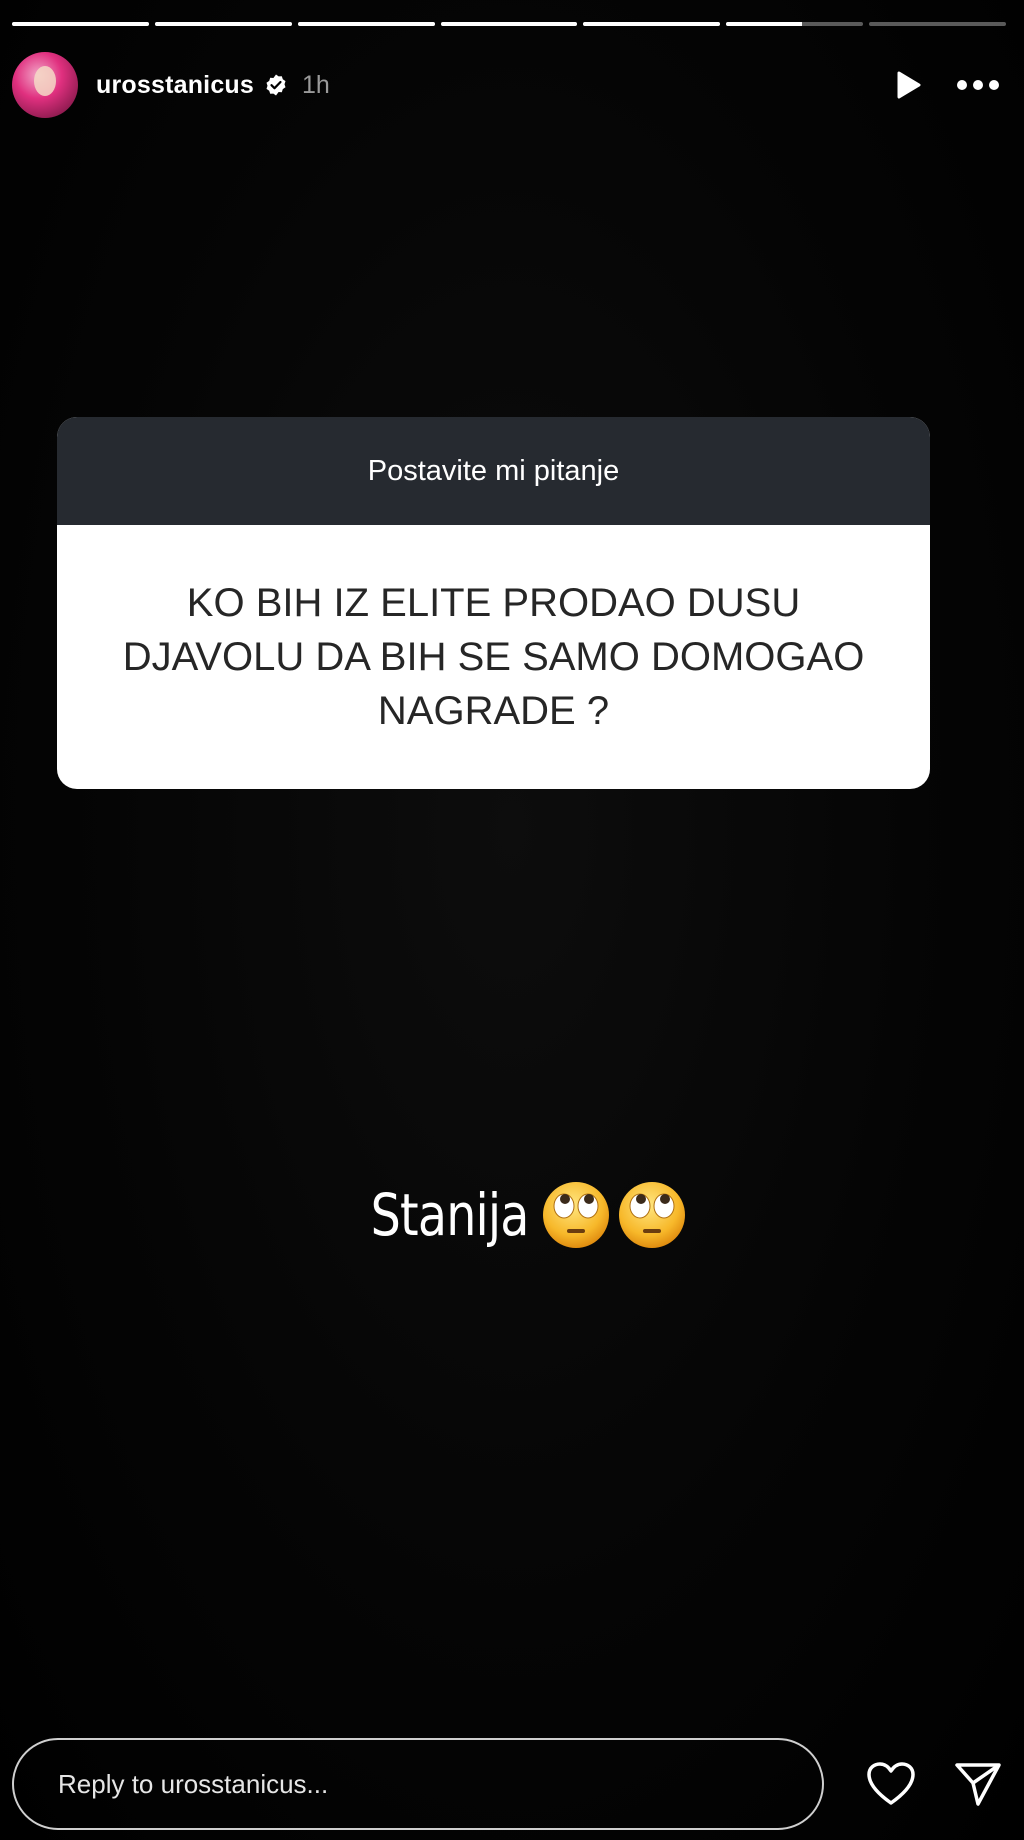  What do you see at coordinates (316, 84) in the screenshot?
I see `post-time: 1h` at bounding box center [316, 84].